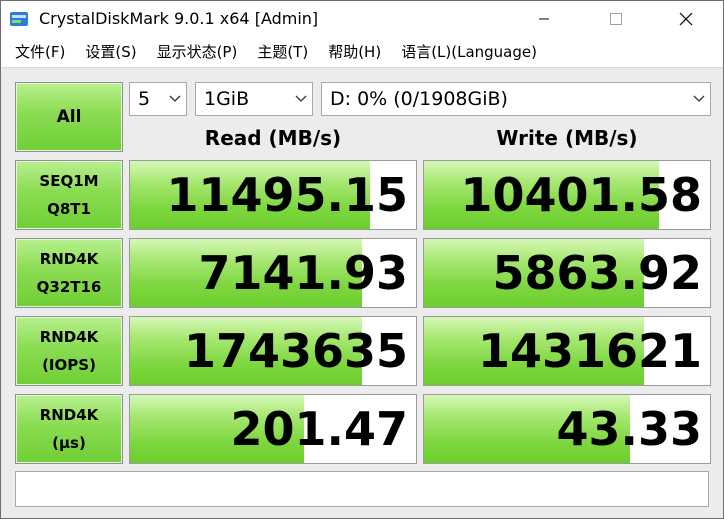 This screenshot has height=519, width=724. I want to click on all-button-label: All, so click(69, 117).